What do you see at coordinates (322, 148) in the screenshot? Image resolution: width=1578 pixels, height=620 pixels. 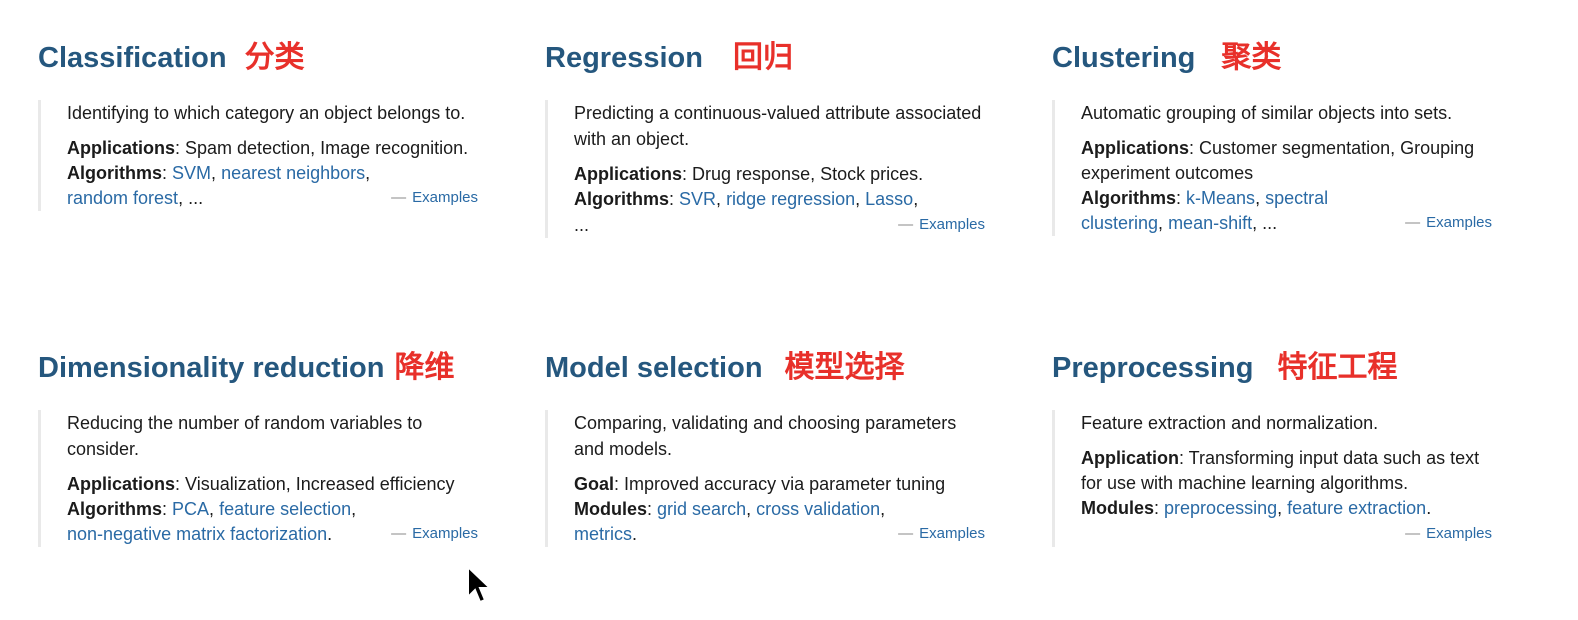 I see `applications-text: : Spam detection, Image recognition.` at bounding box center [322, 148].